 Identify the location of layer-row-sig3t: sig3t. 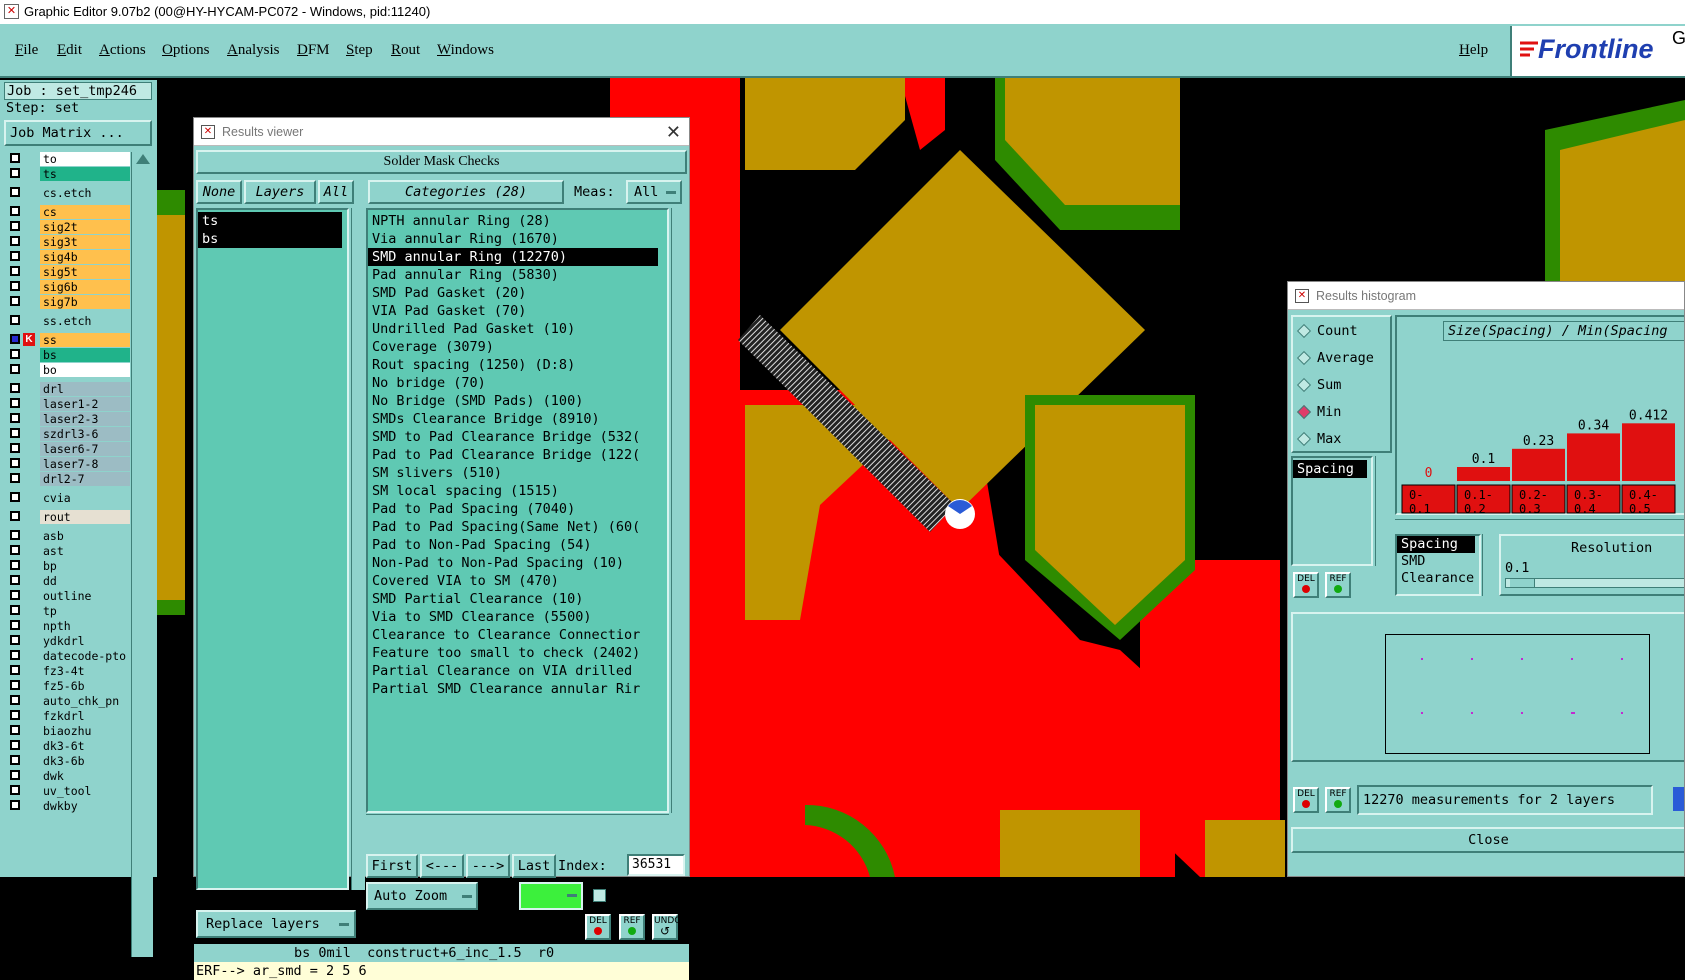
(69, 242).